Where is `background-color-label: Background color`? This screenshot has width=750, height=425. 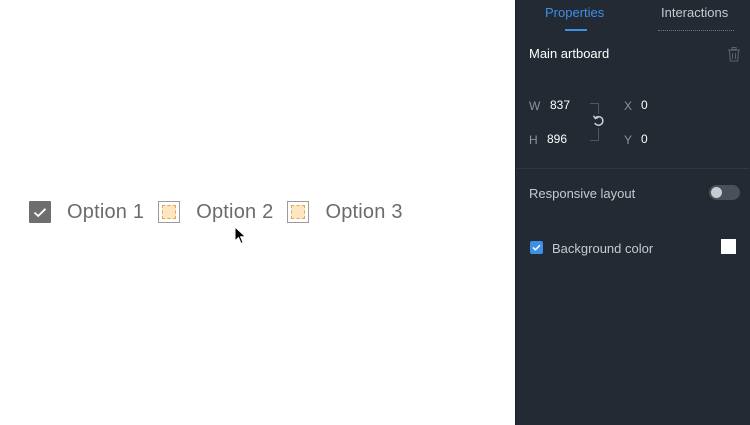 background-color-label: Background color is located at coordinates (603, 248).